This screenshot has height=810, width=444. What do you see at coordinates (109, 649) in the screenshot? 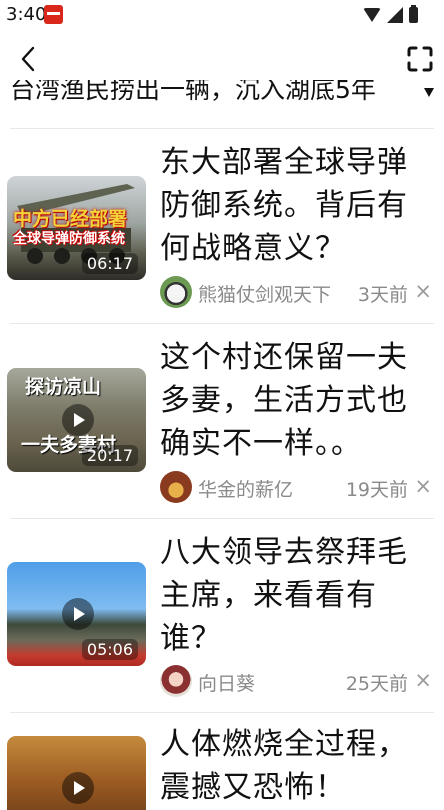
I see `video-duration: 05:06` at bounding box center [109, 649].